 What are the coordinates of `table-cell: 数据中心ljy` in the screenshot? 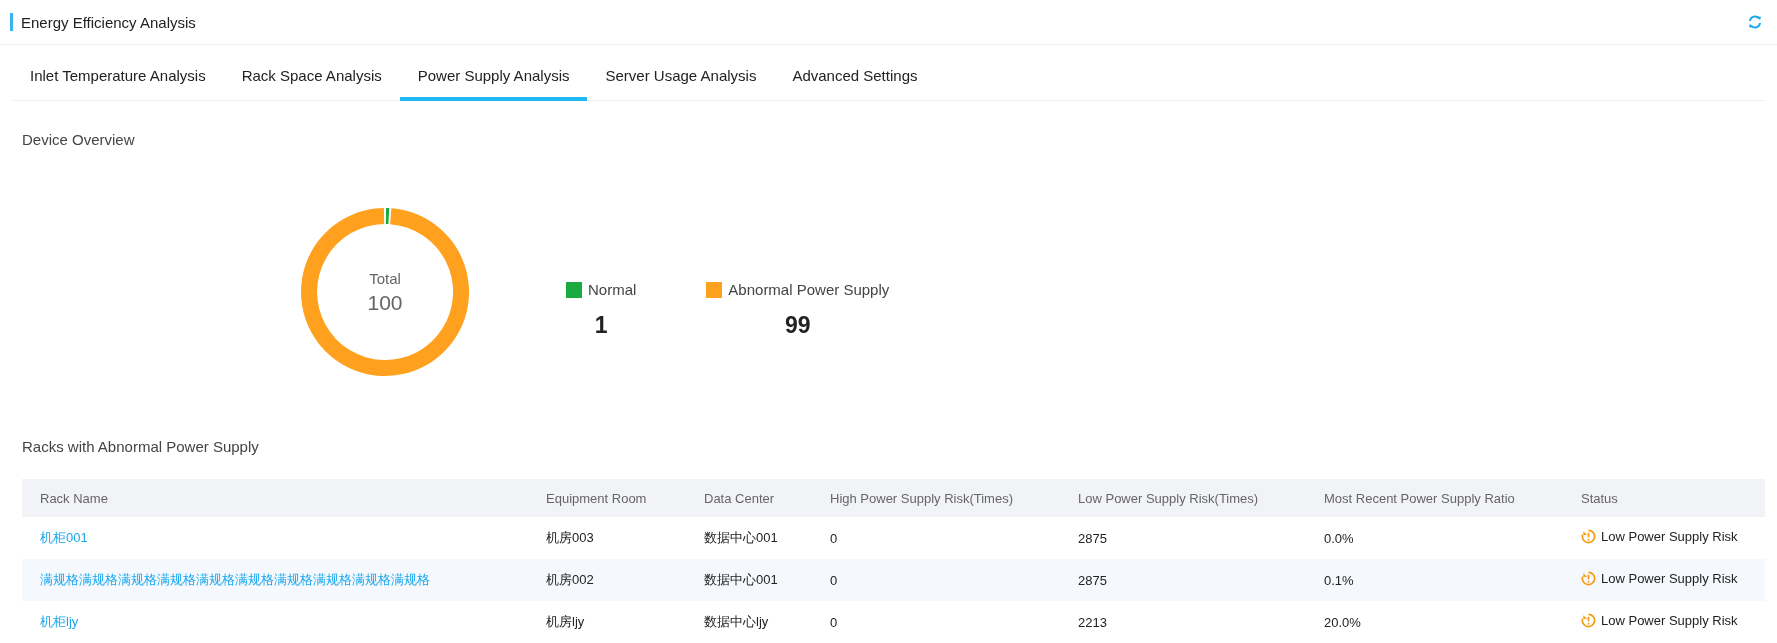 It's located at (736, 621).